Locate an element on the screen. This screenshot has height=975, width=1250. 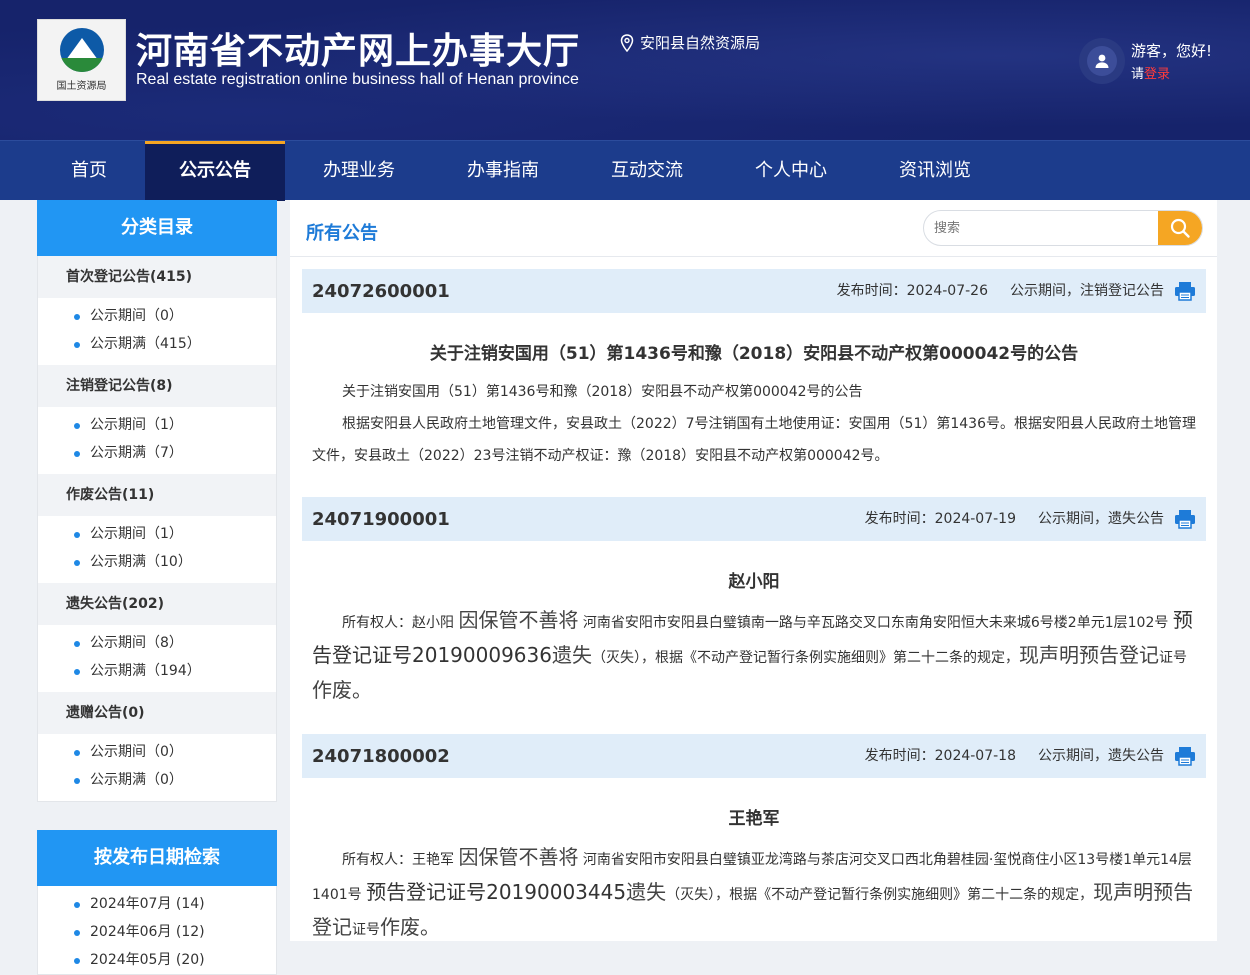
announcement-meta: 发布时间：2024-07-19 公示期间，遗失公告 is located at coordinates (1014, 519).